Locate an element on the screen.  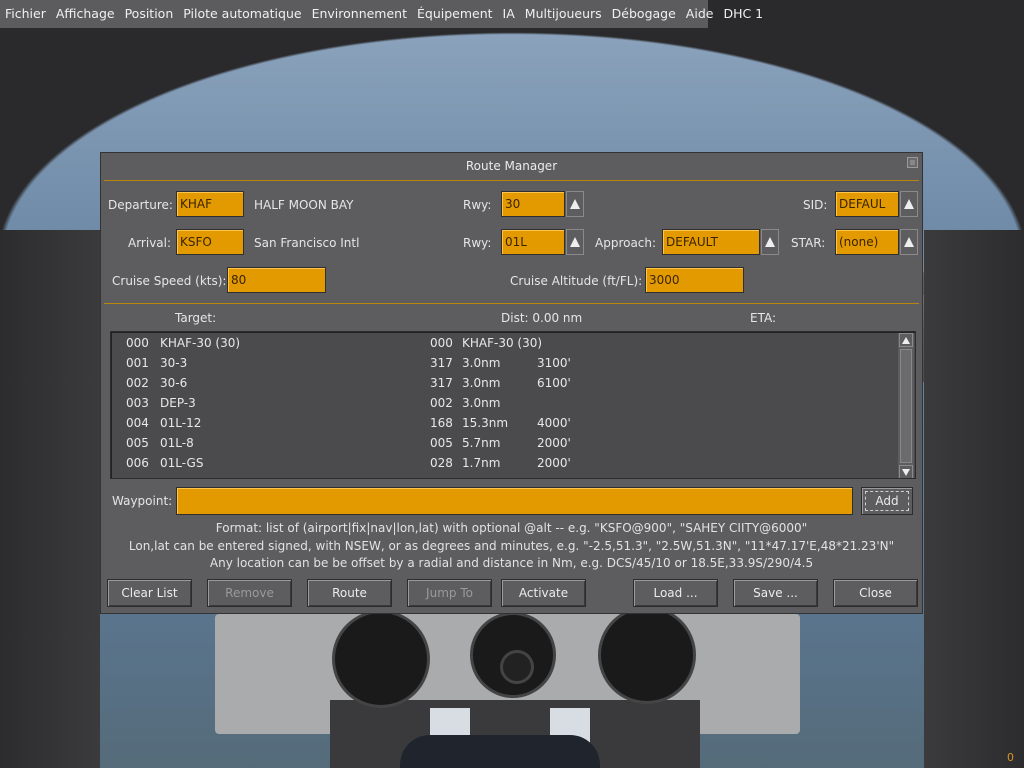
row-name: KHAF-30 (30) is located at coordinates (200, 343).